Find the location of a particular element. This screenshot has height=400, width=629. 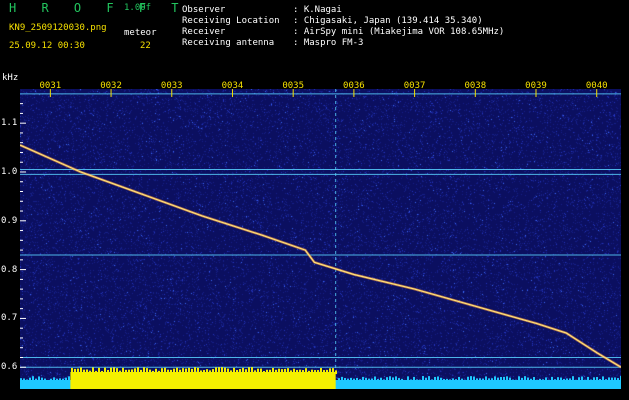

app-brand: H R O F F T is located at coordinates (98, 8).